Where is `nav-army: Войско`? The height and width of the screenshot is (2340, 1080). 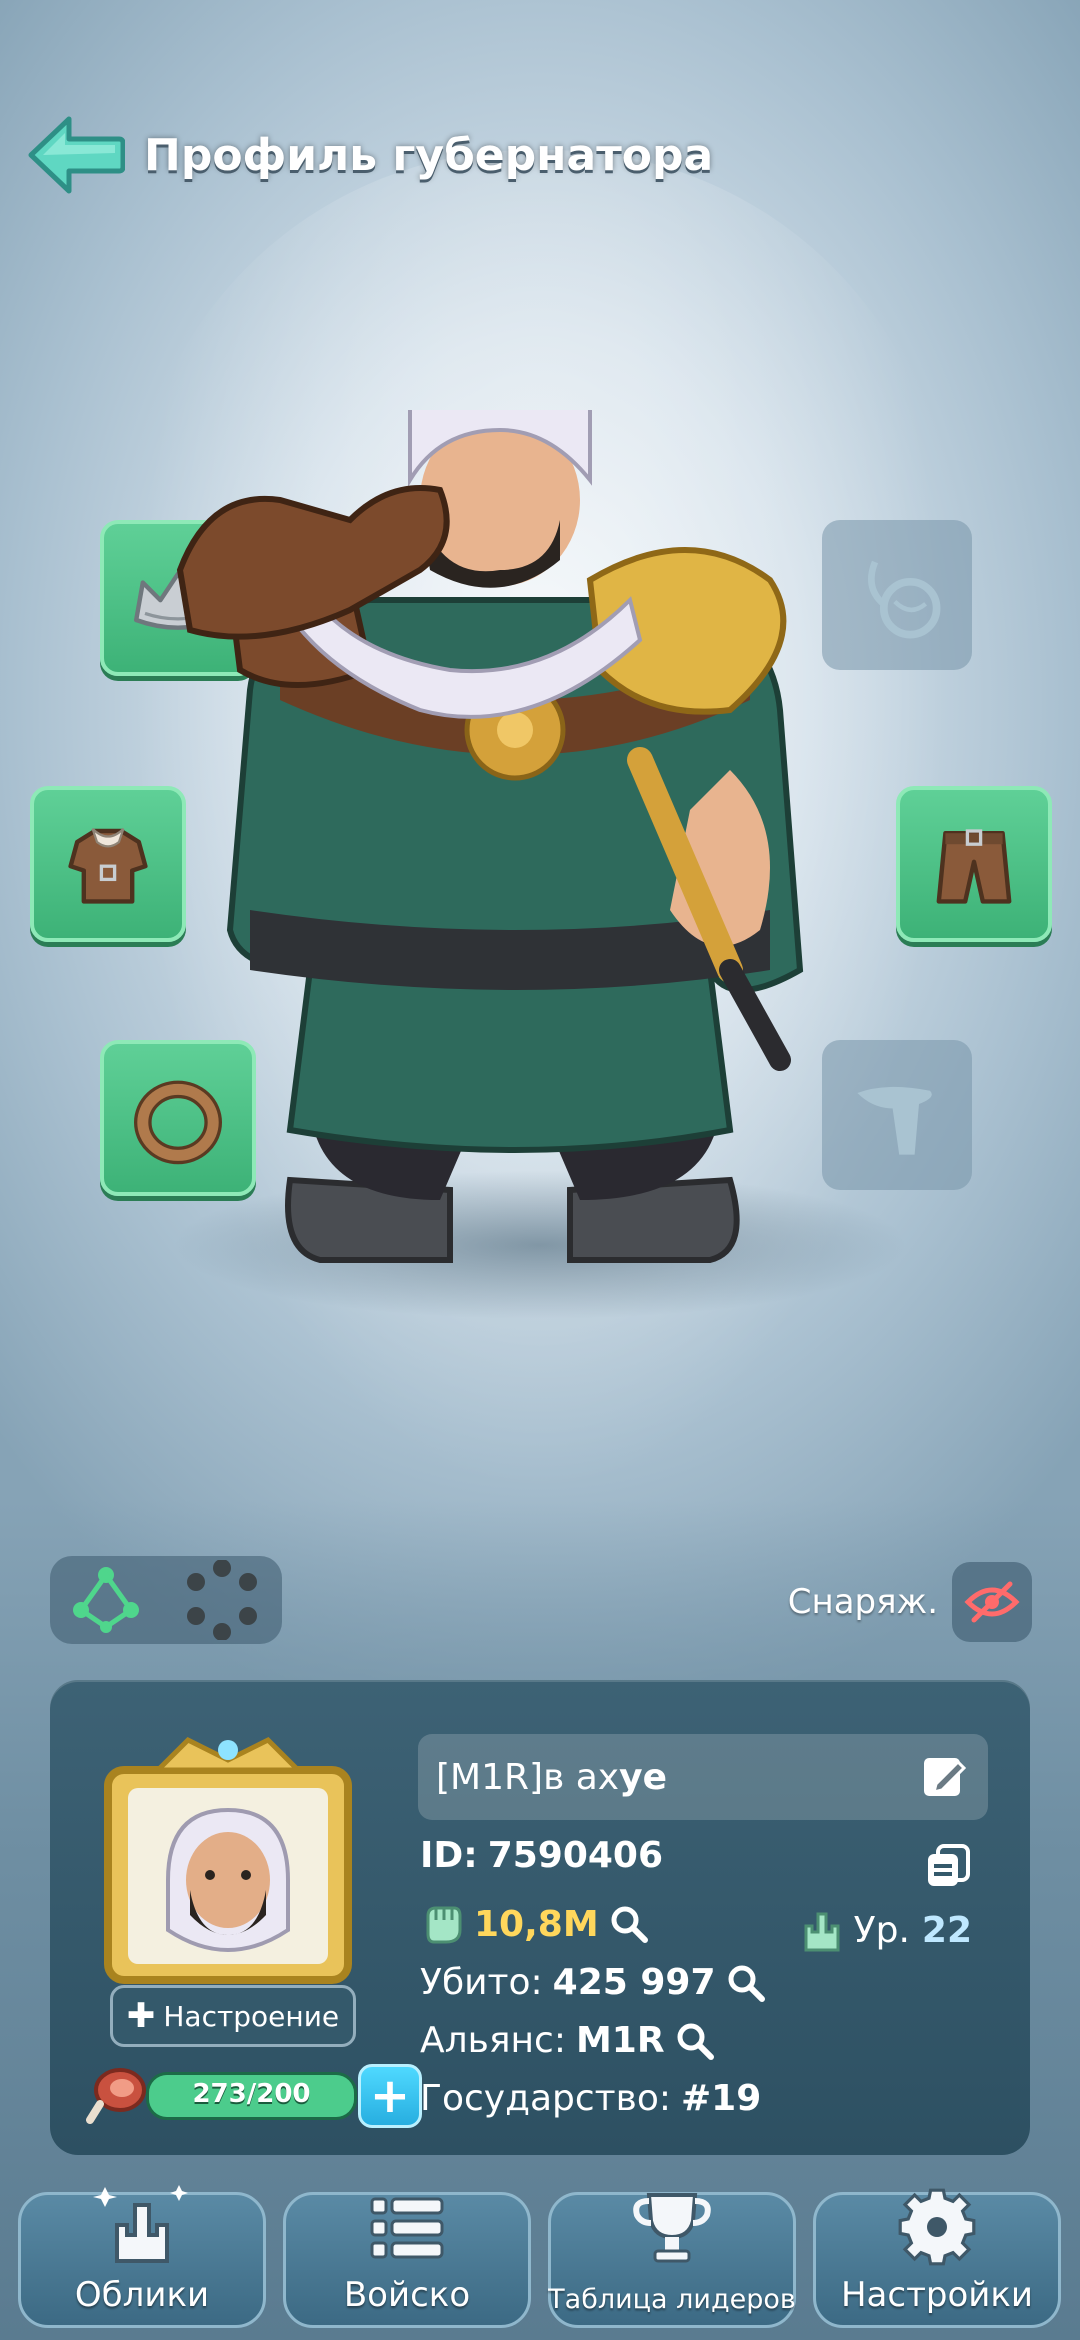
nav-army: Войско is located at coordinates (407, 2260).